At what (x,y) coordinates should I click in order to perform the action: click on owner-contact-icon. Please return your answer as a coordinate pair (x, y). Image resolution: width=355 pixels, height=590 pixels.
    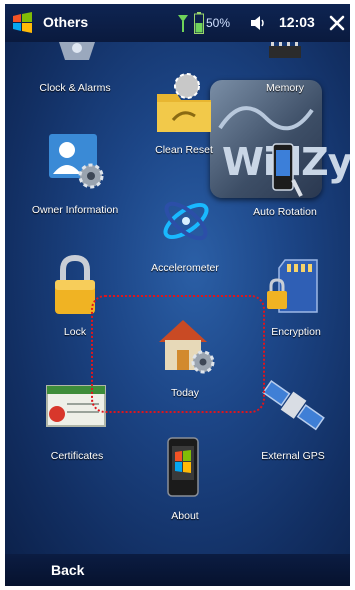
    Looking at the image, I should click on (76, 161).